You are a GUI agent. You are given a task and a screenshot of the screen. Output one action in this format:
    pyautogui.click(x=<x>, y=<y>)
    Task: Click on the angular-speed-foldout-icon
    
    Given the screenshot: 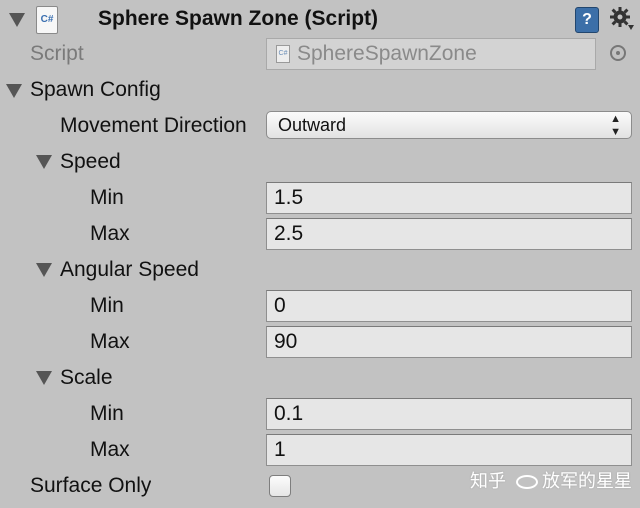 What is the action you would take?
    pyautogui.click(x=44, y=270)
    